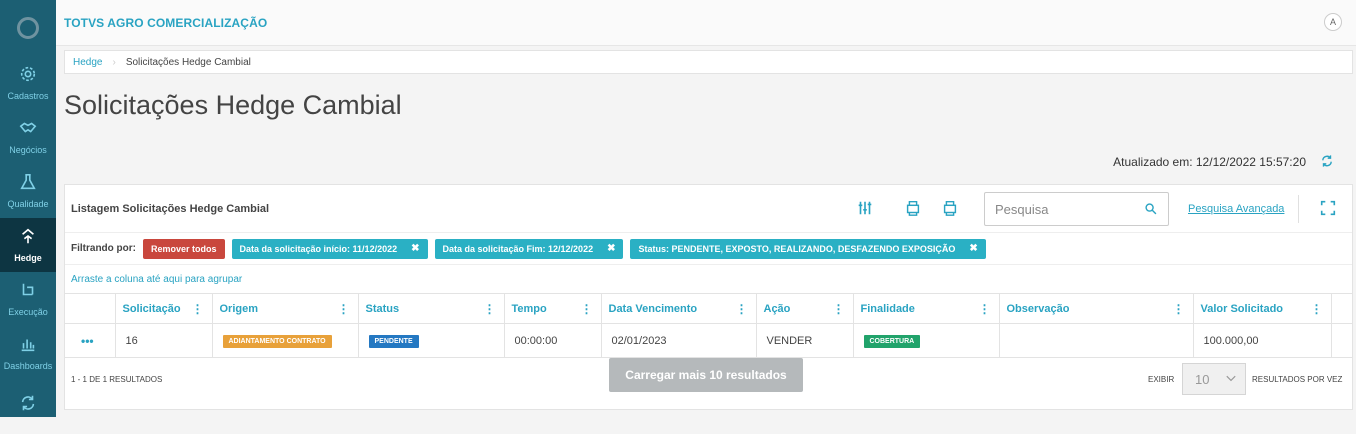 The height and width of the screenshot is (434, 1356). I want to click on cell-origem: ADIANTAMENTO CONTRATO, so click(285, 340).